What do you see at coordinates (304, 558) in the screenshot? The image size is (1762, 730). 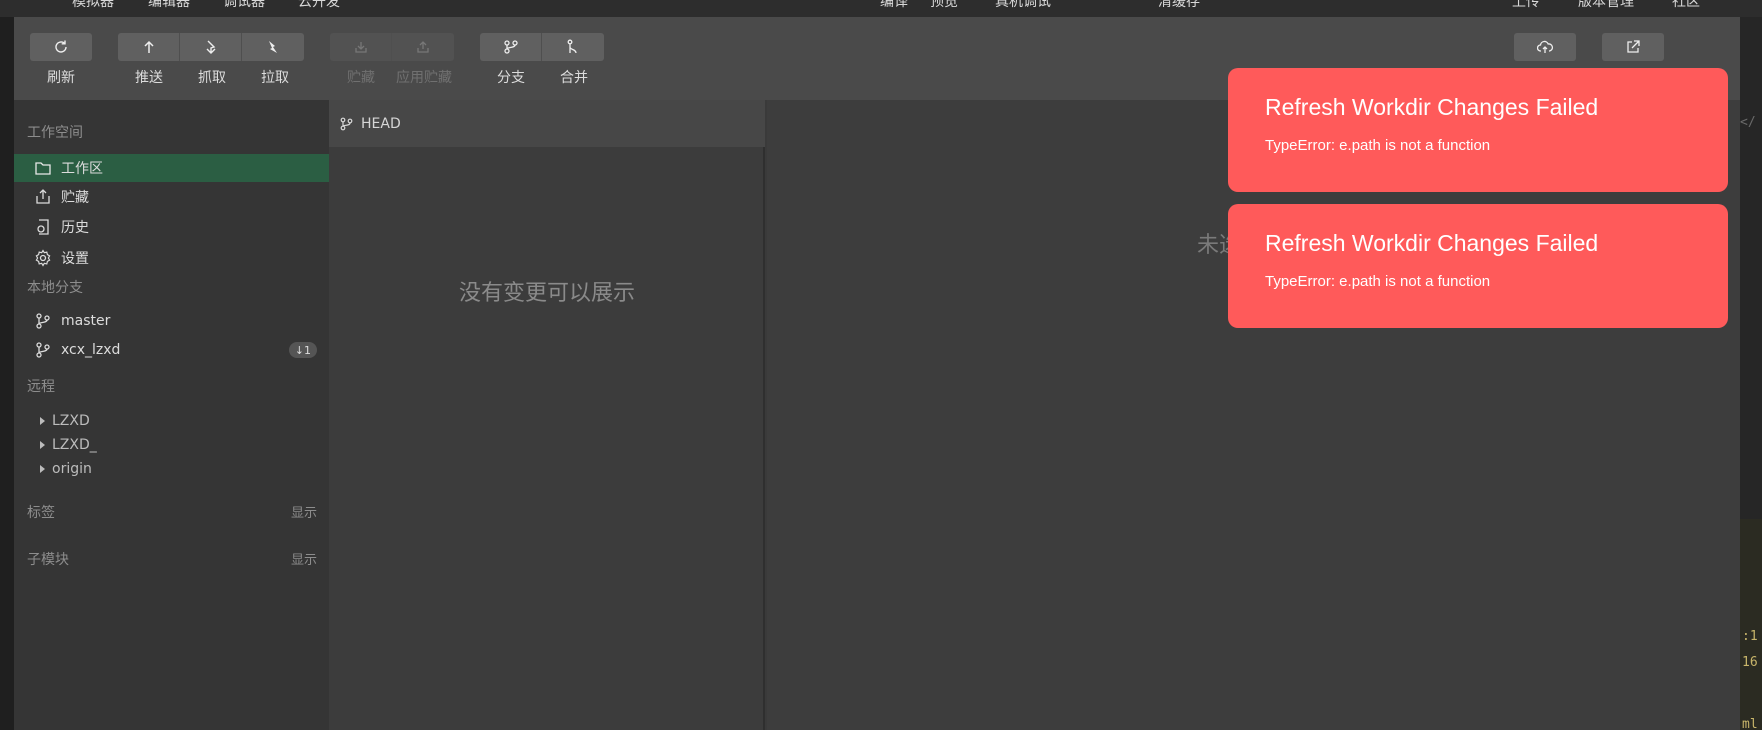 I see `submodules-show-toggle: 显示` at bounding box center [304, 558].